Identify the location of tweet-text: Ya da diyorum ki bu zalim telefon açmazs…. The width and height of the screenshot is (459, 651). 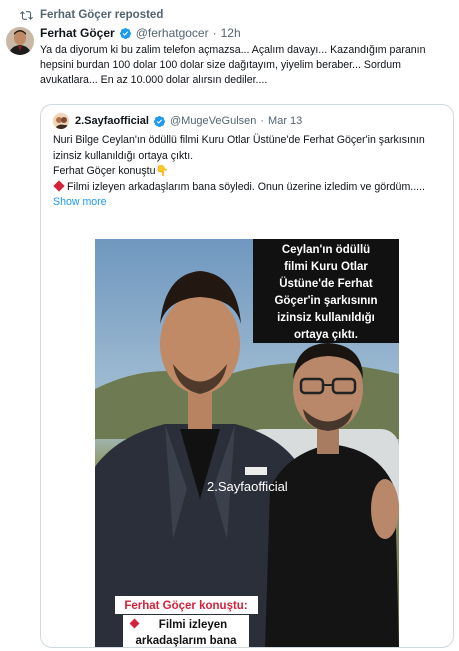
(233, 65).